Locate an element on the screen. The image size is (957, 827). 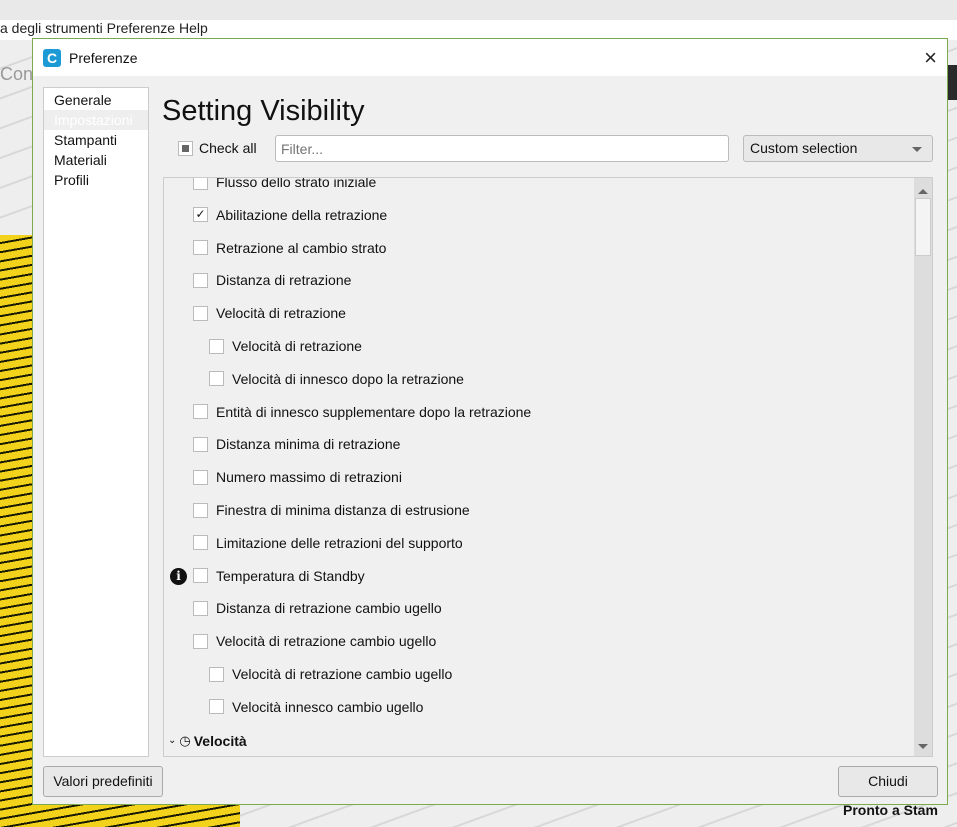
setting-label: Distanza di retrazione cambio ugello is located at coordinates (329, 608).